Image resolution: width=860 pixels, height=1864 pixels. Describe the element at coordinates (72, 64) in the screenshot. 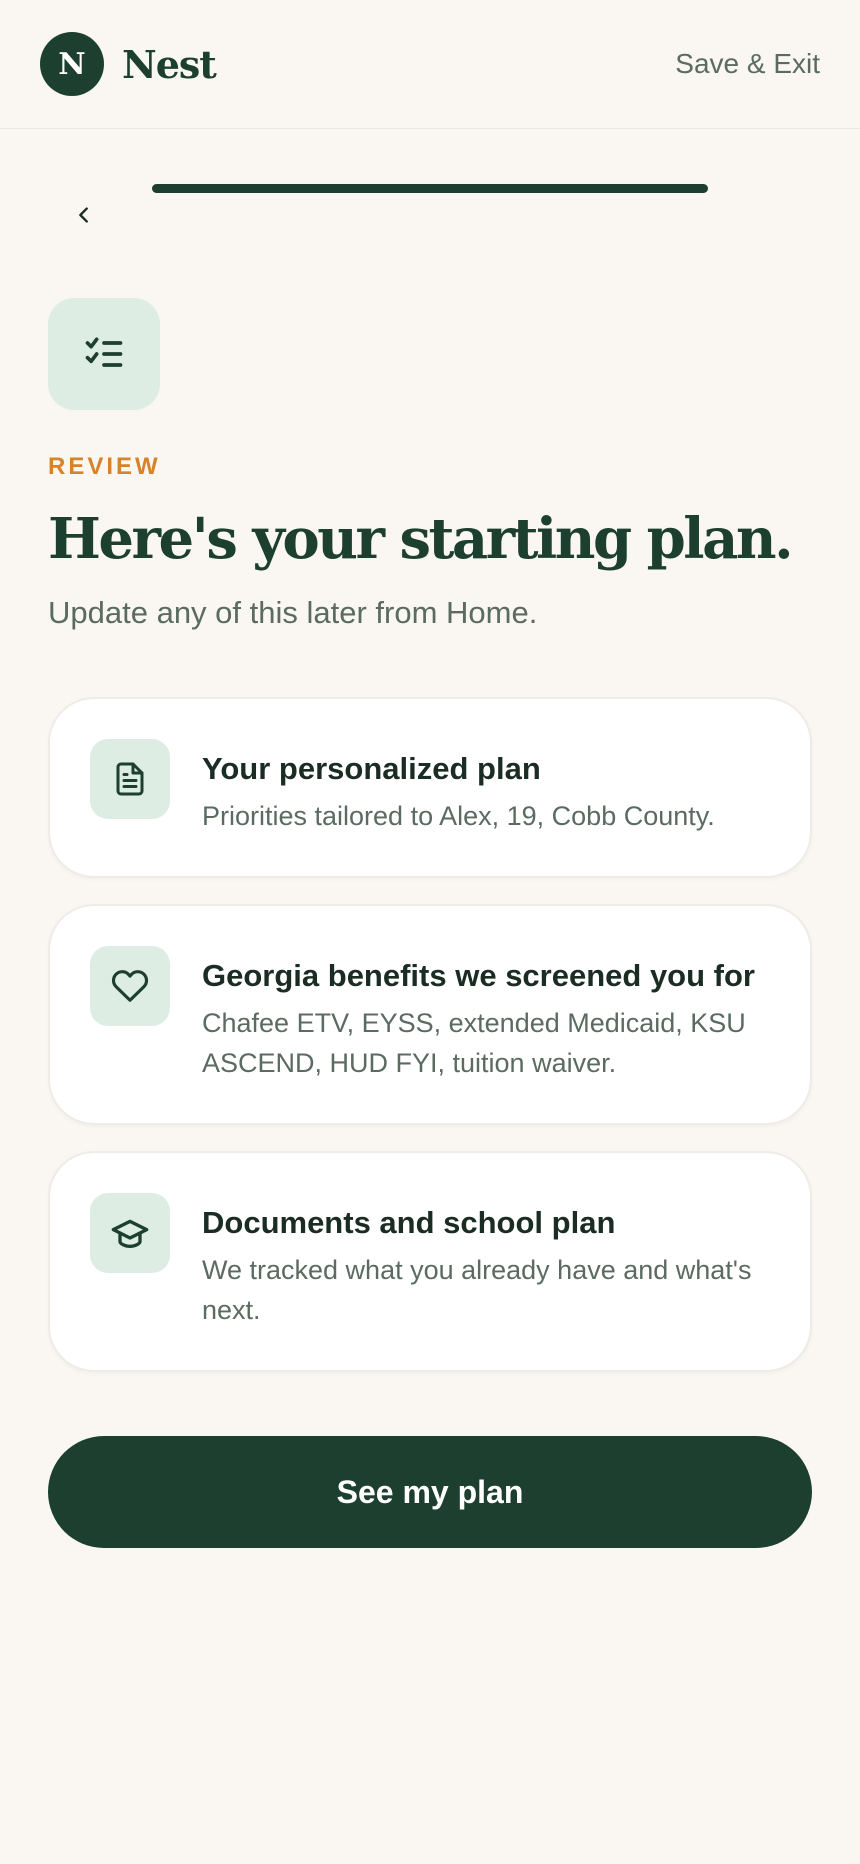

I see `logo-mark: N` at that location.